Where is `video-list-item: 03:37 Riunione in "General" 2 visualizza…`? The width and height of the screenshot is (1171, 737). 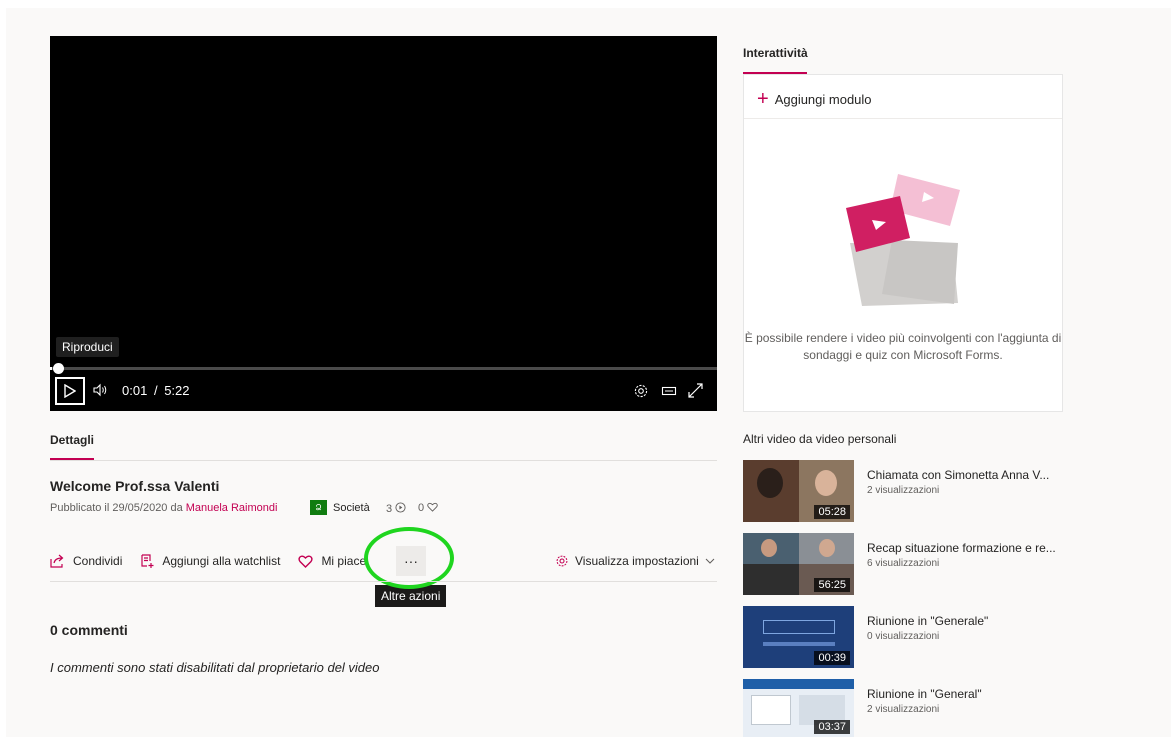
video-list-item: 03:37 Riunione in "General" 2 visualizza… is located at coordinates (908, 708).